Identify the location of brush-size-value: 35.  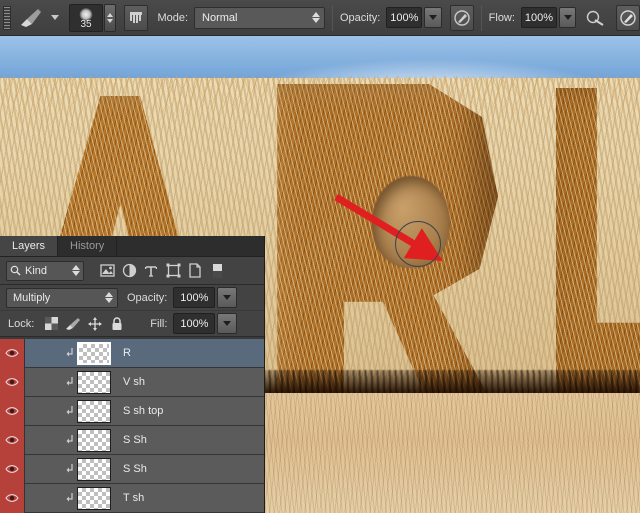
(86, 24).